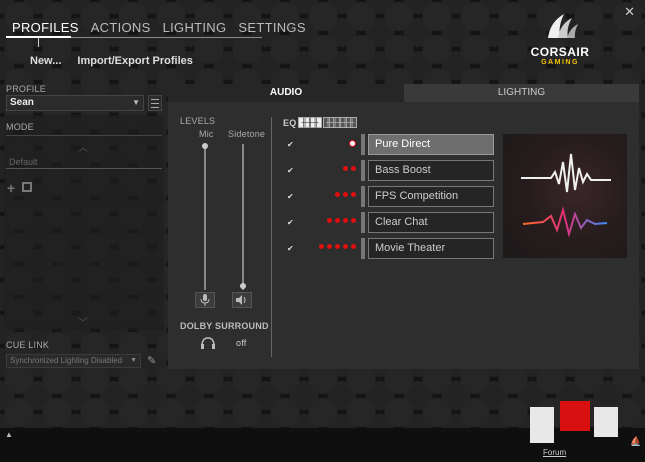  I want to click on sidetone-slider-knob, so click(243, 286).